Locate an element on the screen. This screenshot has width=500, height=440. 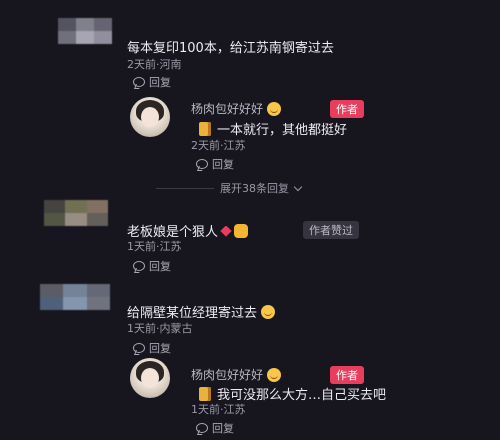
reply-text: 一本就行，其他都挺好 is located at coordinates (273, 128).